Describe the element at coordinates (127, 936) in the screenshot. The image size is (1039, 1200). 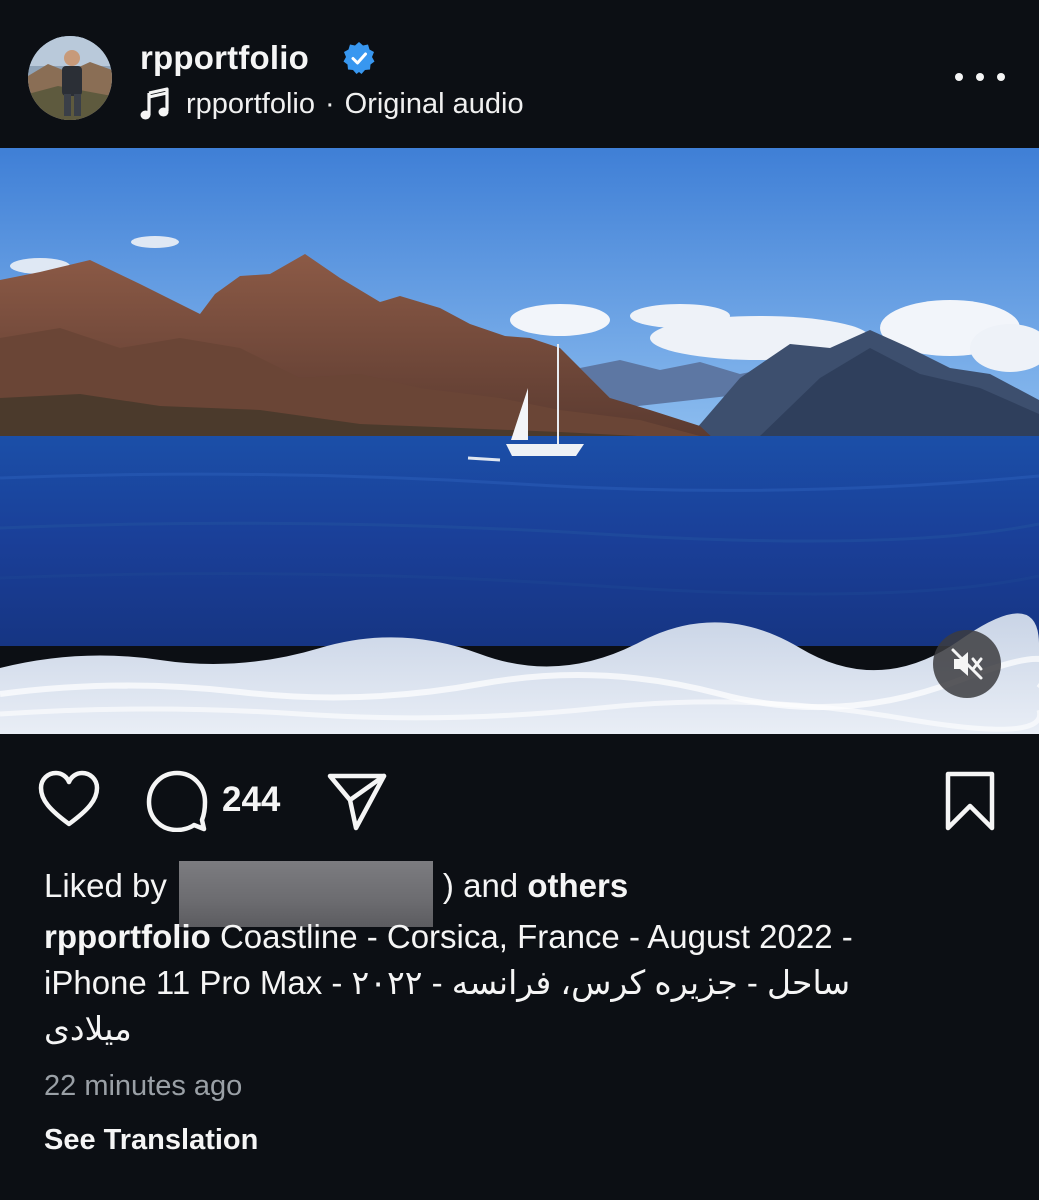
I see `caption-username: rpportfolio` at that location.